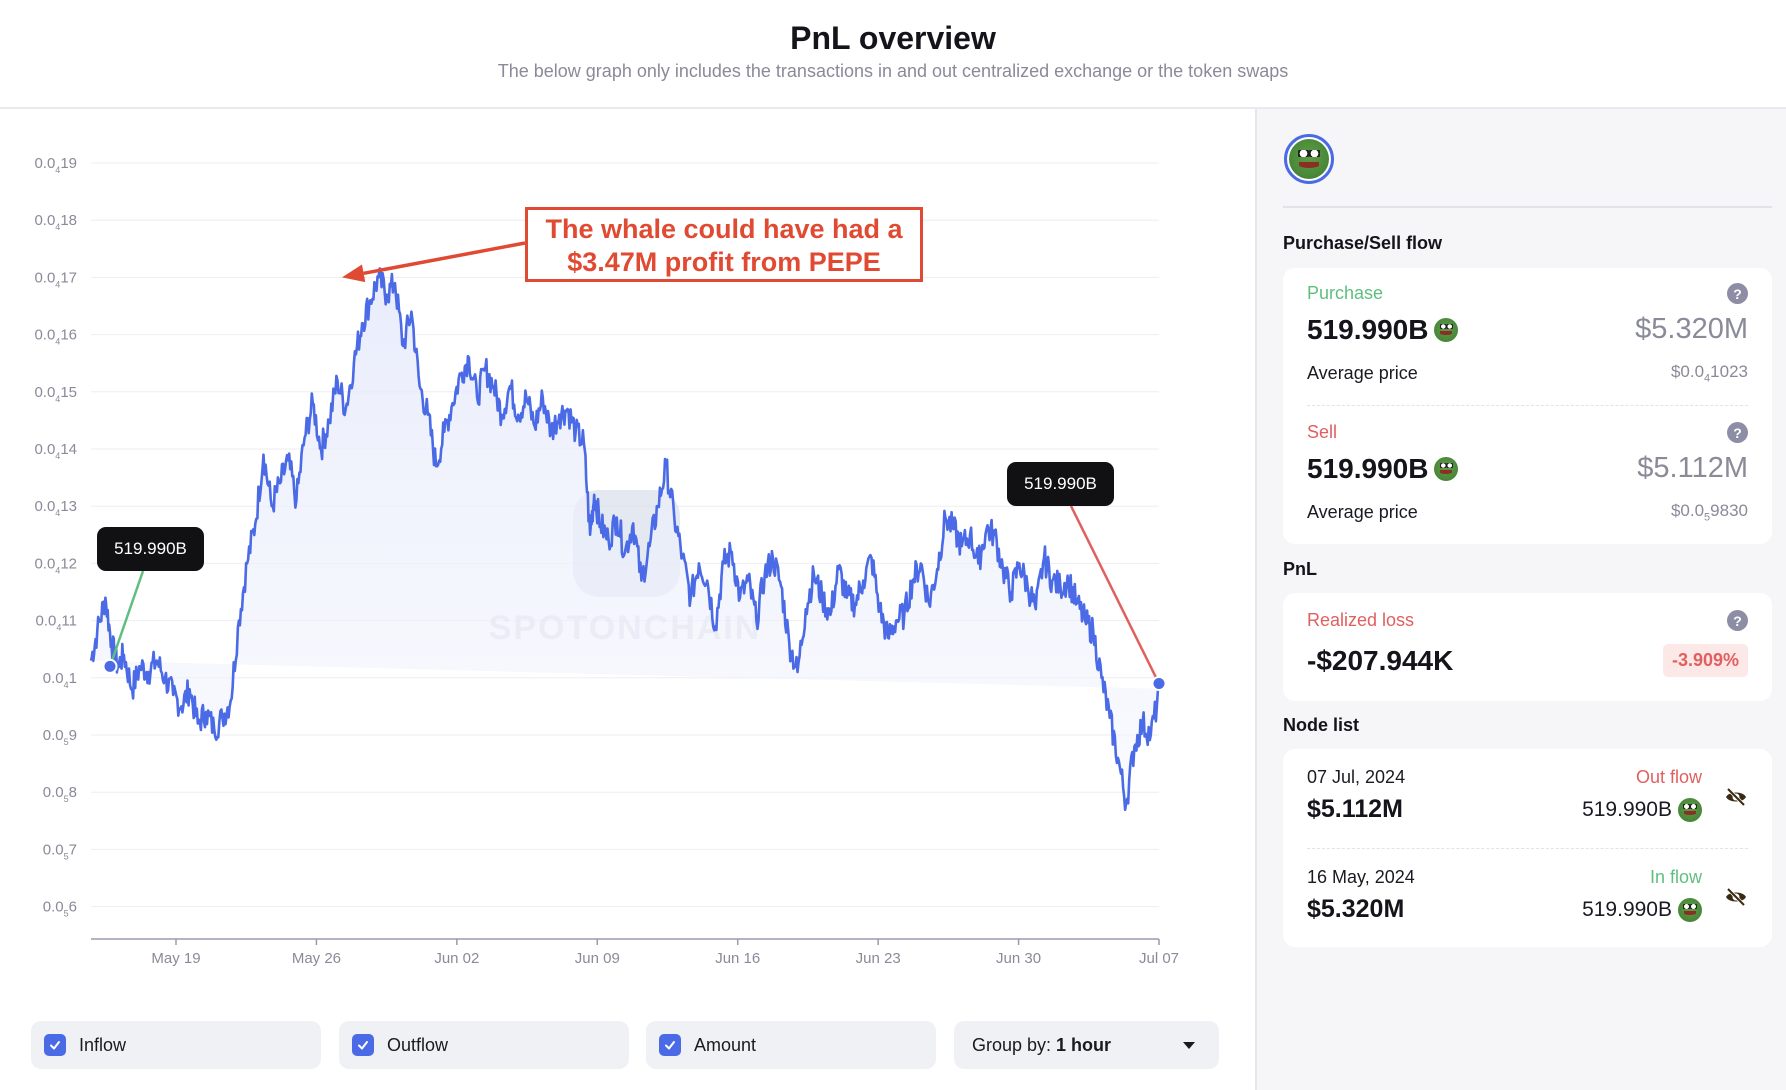  Describe the element at coordinates (1321, 725) in the screenshot. I see `node-list-title: Node list` at that location.